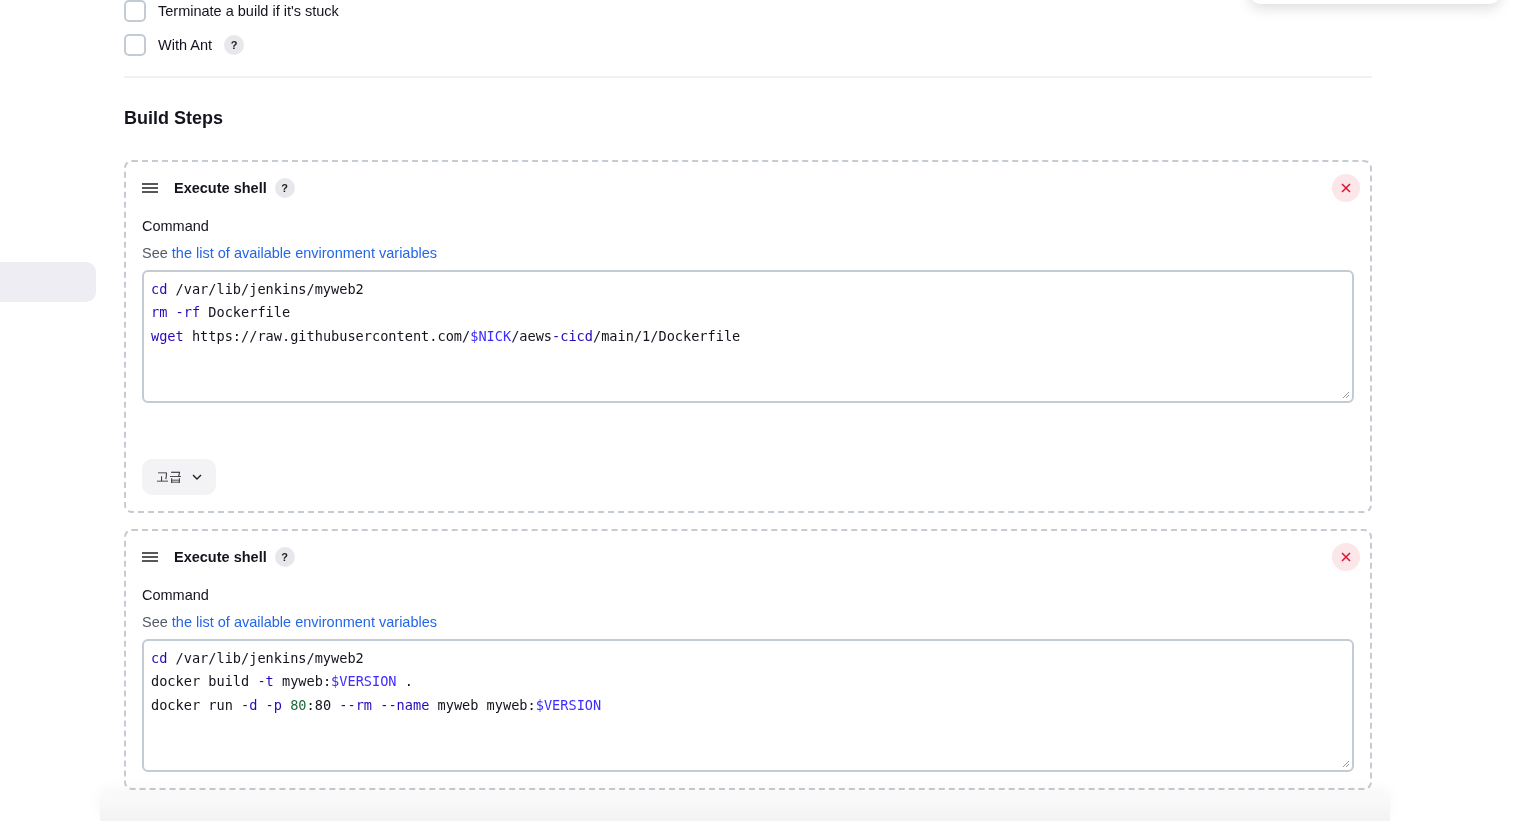  I want to click on code-line: docker run -d -p 80:80 --rm --name myweb myweb:$VERSION, so click(377, 705).